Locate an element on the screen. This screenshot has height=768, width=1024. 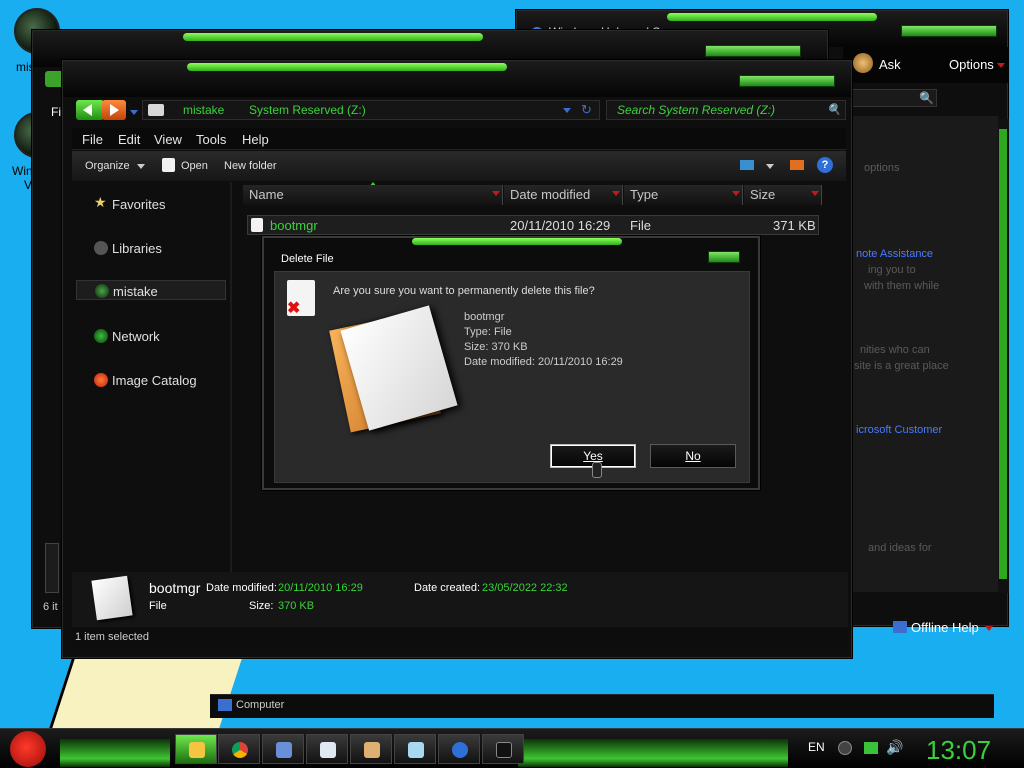
network-tray-icon is located at coordinates (871, 748).